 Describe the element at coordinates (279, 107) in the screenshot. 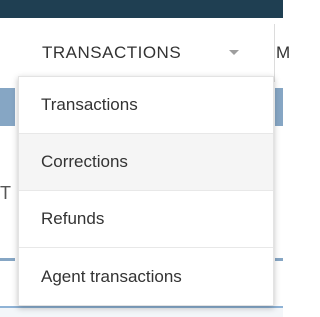

I see `background-panel-right` at that location.